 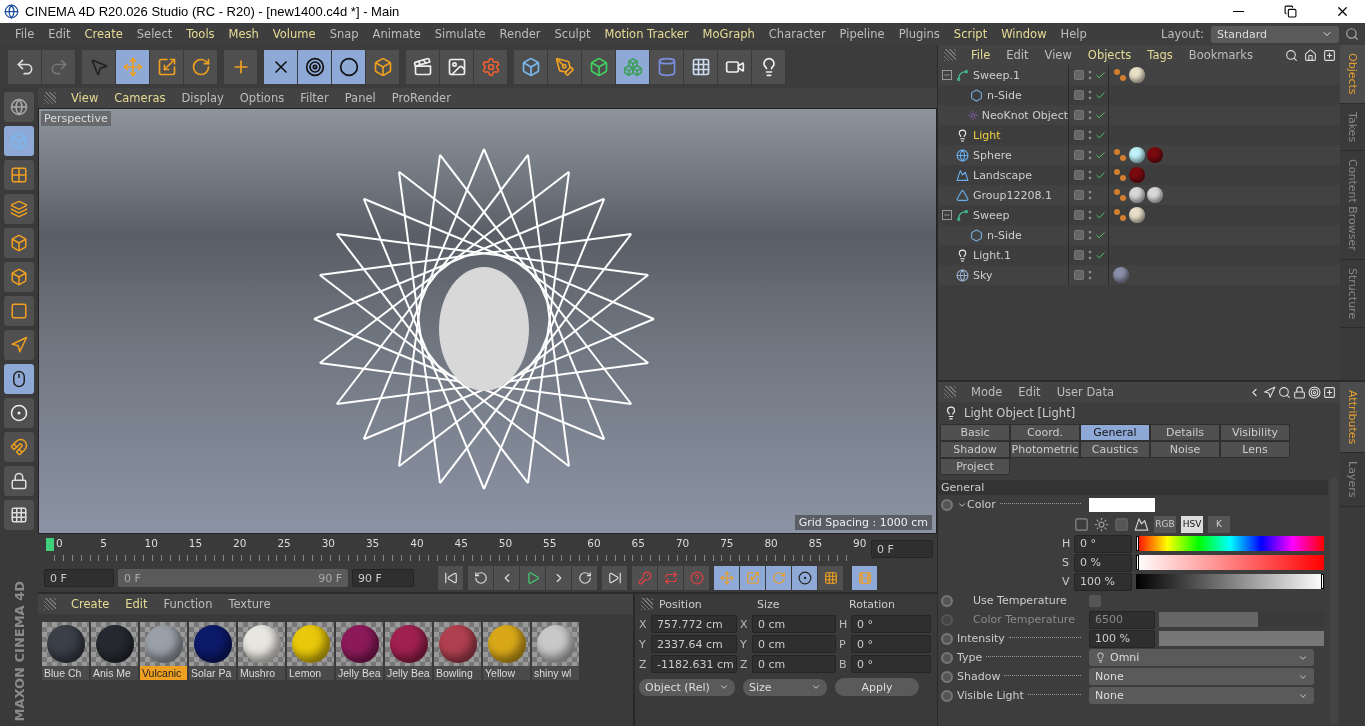 I want to click on attribute-tab: Shadow, so click(x=975, y=449).